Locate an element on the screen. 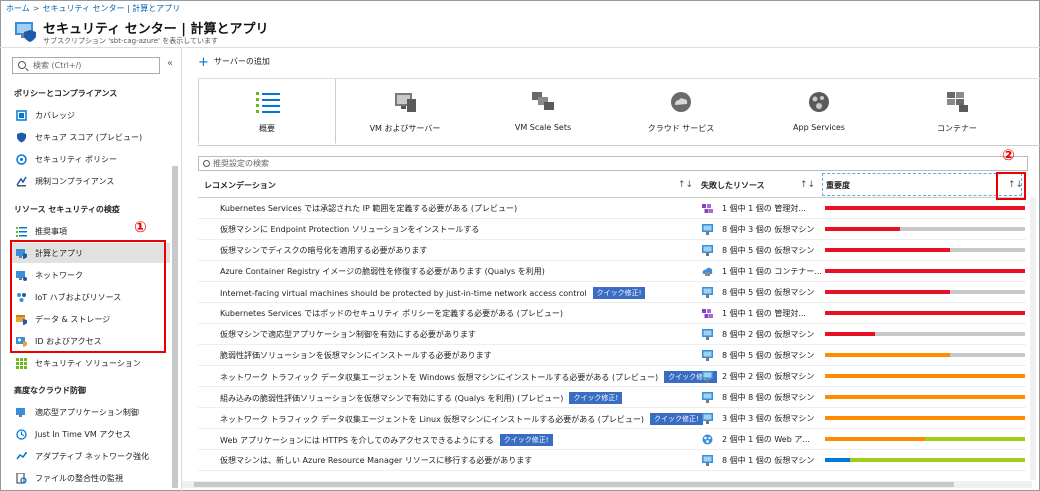 This screenshot has width=1040, height=491. tab-app-services: App Services is located at coordinates (819, 112).